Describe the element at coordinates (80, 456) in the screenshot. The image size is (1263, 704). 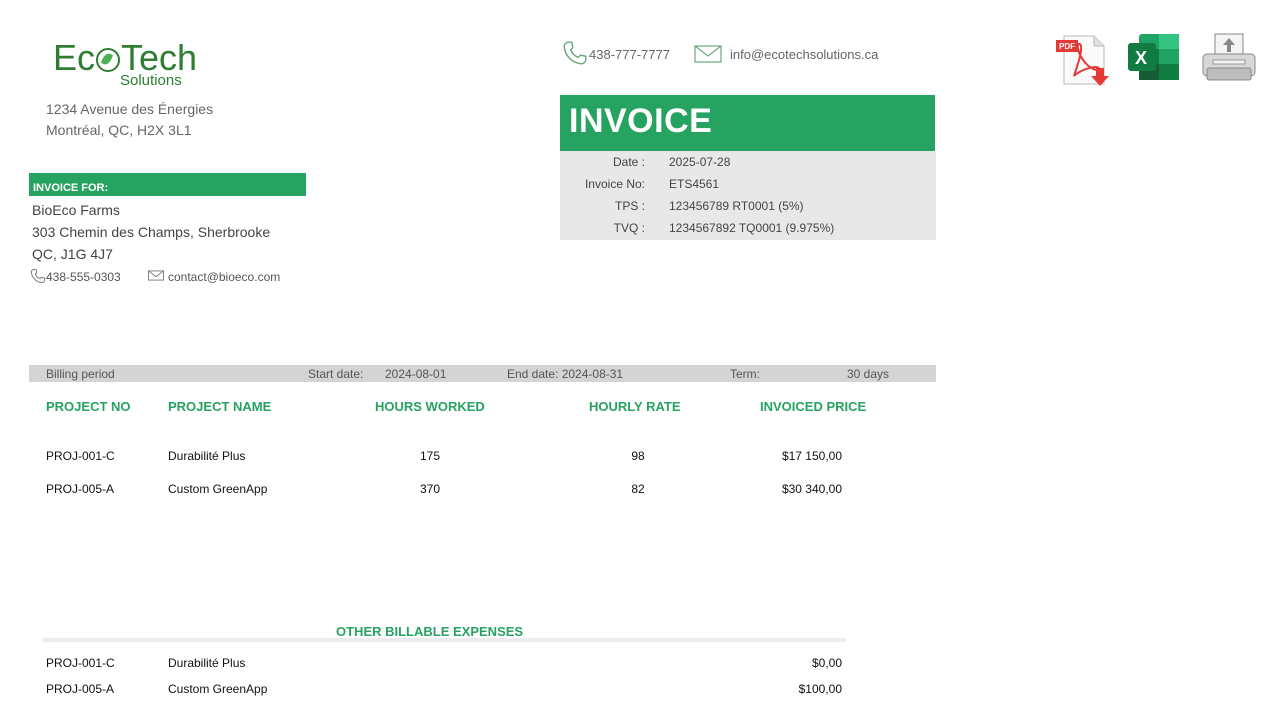
I see `cell-project-no: PROJ-001-C` at that location.